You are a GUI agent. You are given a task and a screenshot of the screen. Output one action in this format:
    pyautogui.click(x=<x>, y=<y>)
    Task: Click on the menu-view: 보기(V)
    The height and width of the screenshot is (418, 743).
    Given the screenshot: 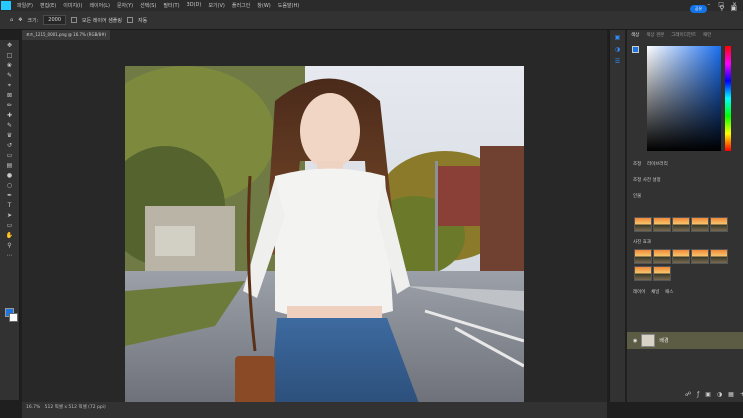 What is the action you would take?
    pyautogui.click(x=216, y=5)
    